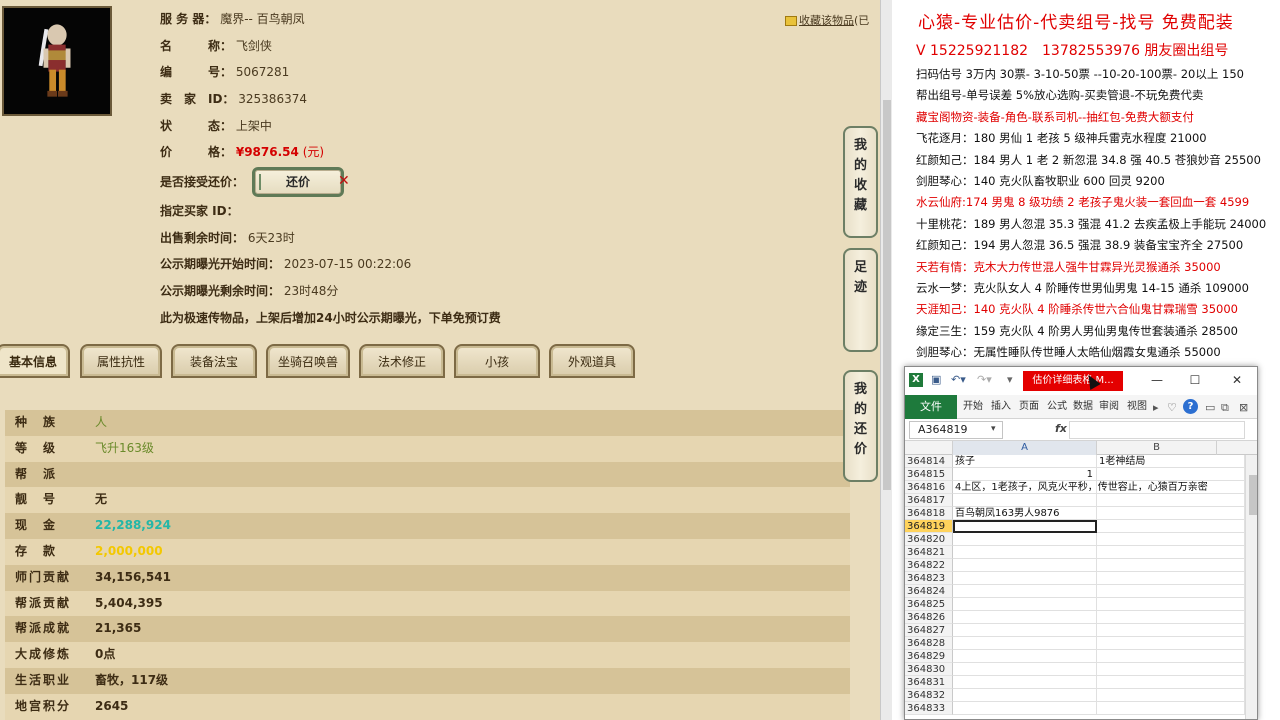  Describe the element at coordinates (1253, 495) in the screenshot. I see `scrollbar-thumb` at that location.